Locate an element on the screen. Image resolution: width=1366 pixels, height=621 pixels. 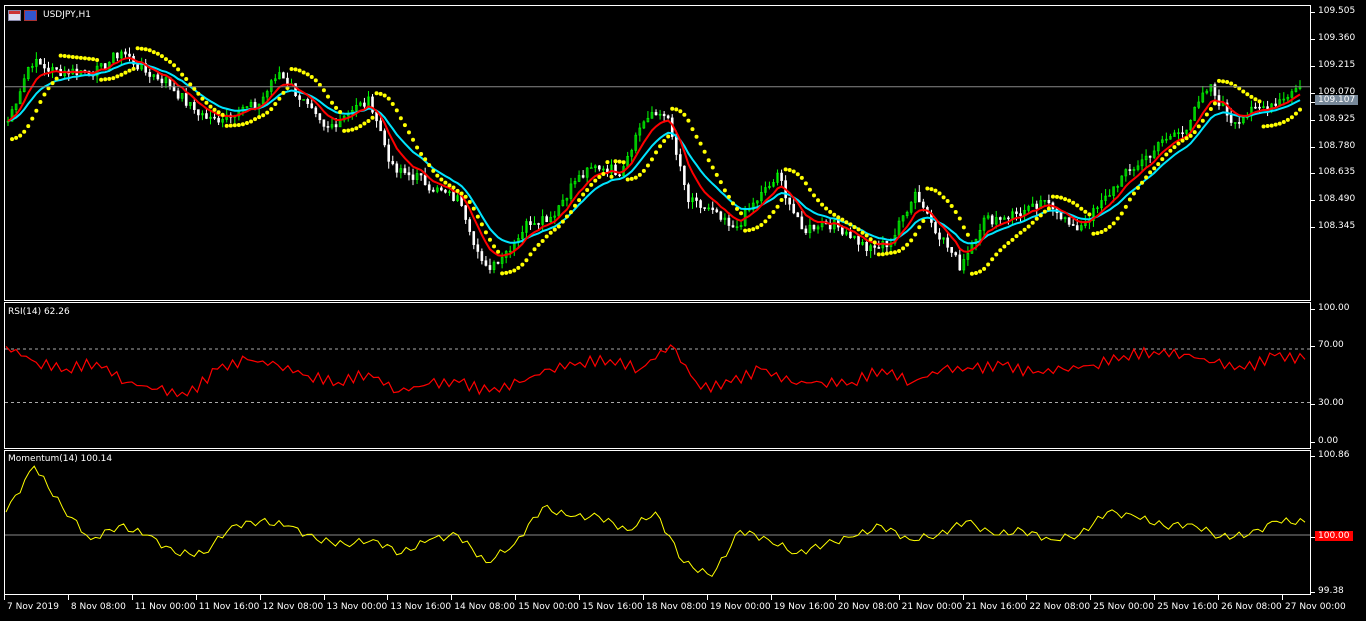
time-tick-label: 13 Nov 16:00 is located at coordinates (421, 607).